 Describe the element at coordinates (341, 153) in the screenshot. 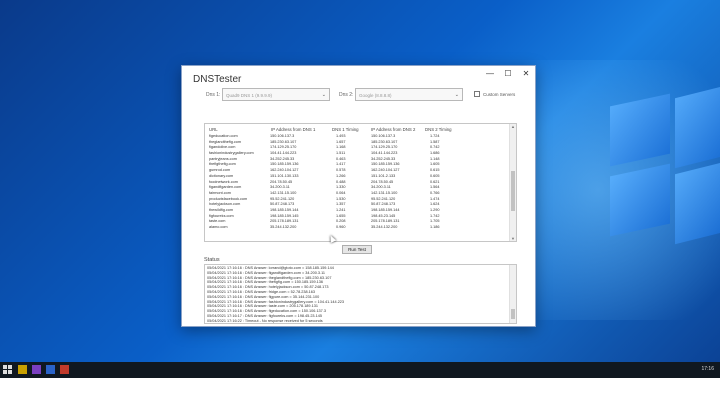

I see `cell-timing1: 1.511` at that location.